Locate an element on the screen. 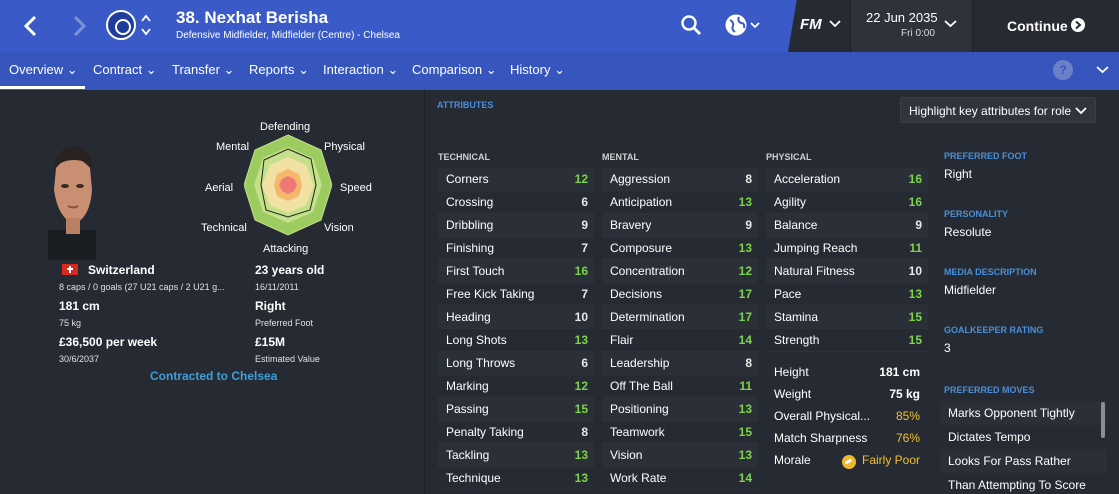 Image resolution: width=1119 pixels, height=494 pixels. player-weight: 75 kg is located at coordinates (70, 323).